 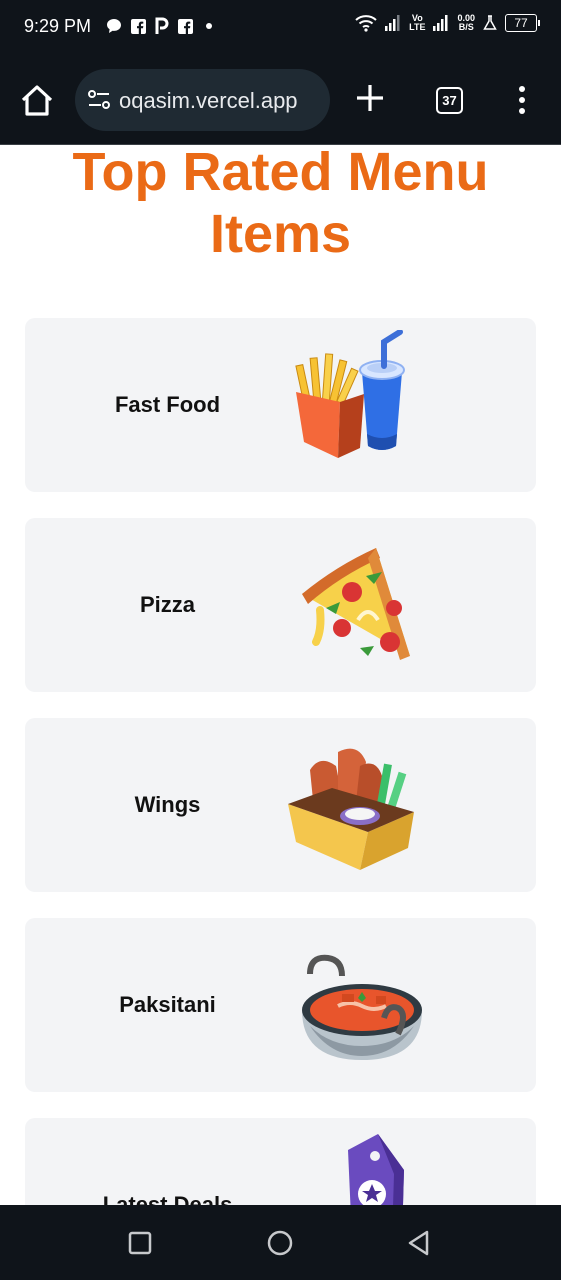 I want to click on tab-switcher-button: 37, so click(x=449, y=100).